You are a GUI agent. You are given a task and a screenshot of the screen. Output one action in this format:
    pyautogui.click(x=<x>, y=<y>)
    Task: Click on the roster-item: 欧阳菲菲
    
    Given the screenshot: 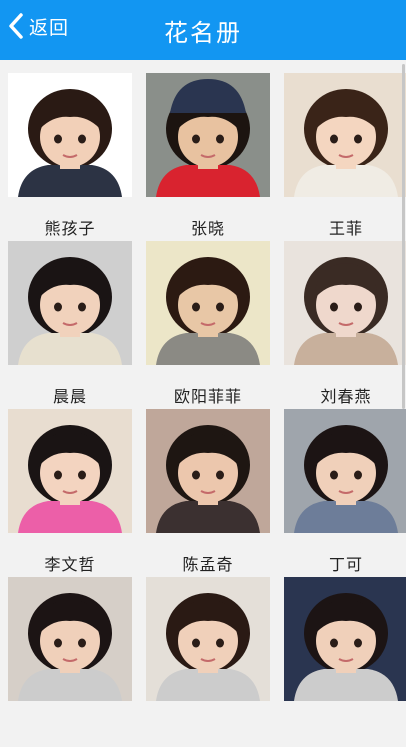 What is the action you would take?
    pyautogui.click(x=208, y=326)
    